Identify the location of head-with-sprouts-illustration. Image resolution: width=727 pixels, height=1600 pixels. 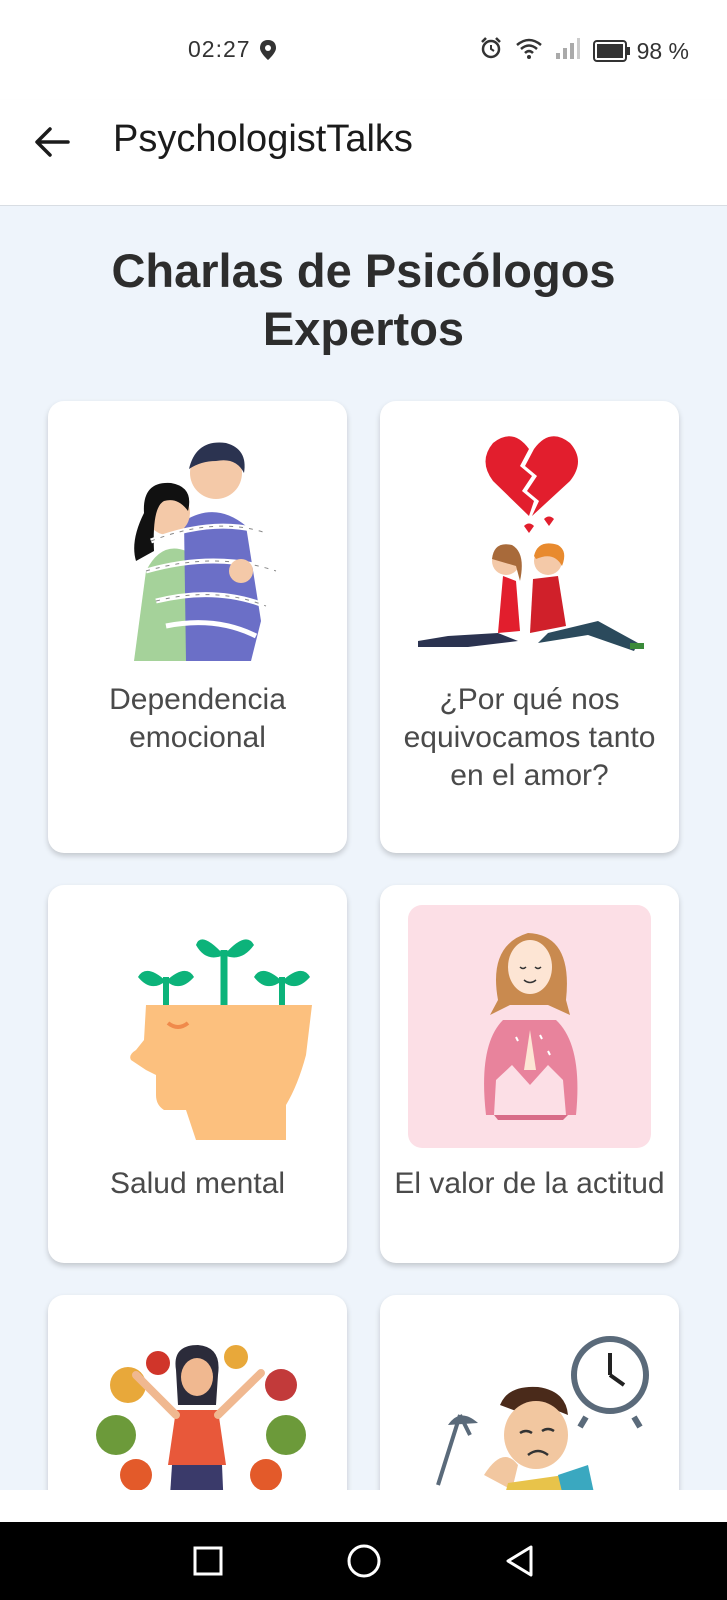
(221, 1039).